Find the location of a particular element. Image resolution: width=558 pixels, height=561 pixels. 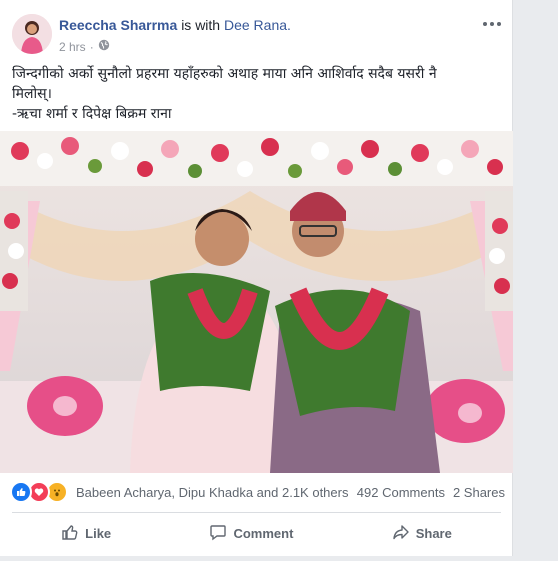

post-options-button is located at coordinates (492, 24).